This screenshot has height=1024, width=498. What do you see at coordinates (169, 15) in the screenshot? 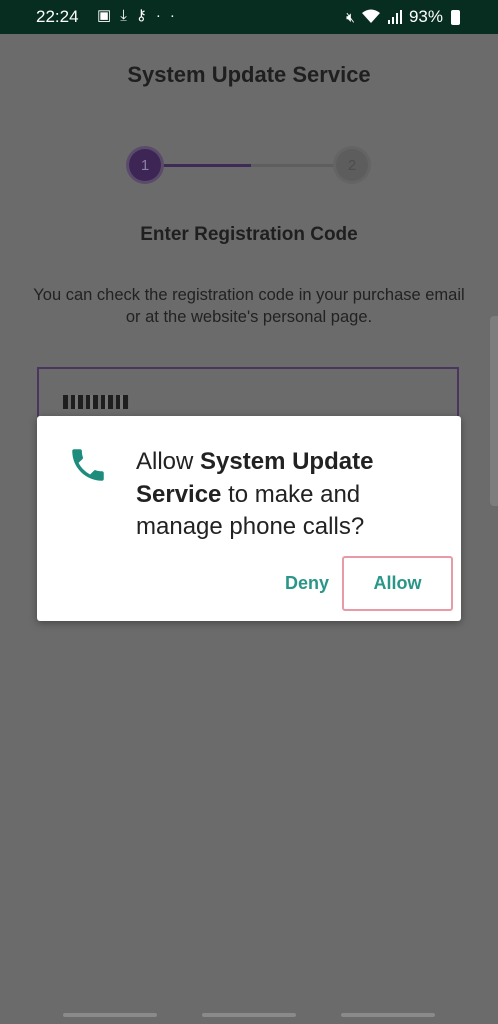
I see `more-dots-icon: ··` at bounding box center [169, 15].